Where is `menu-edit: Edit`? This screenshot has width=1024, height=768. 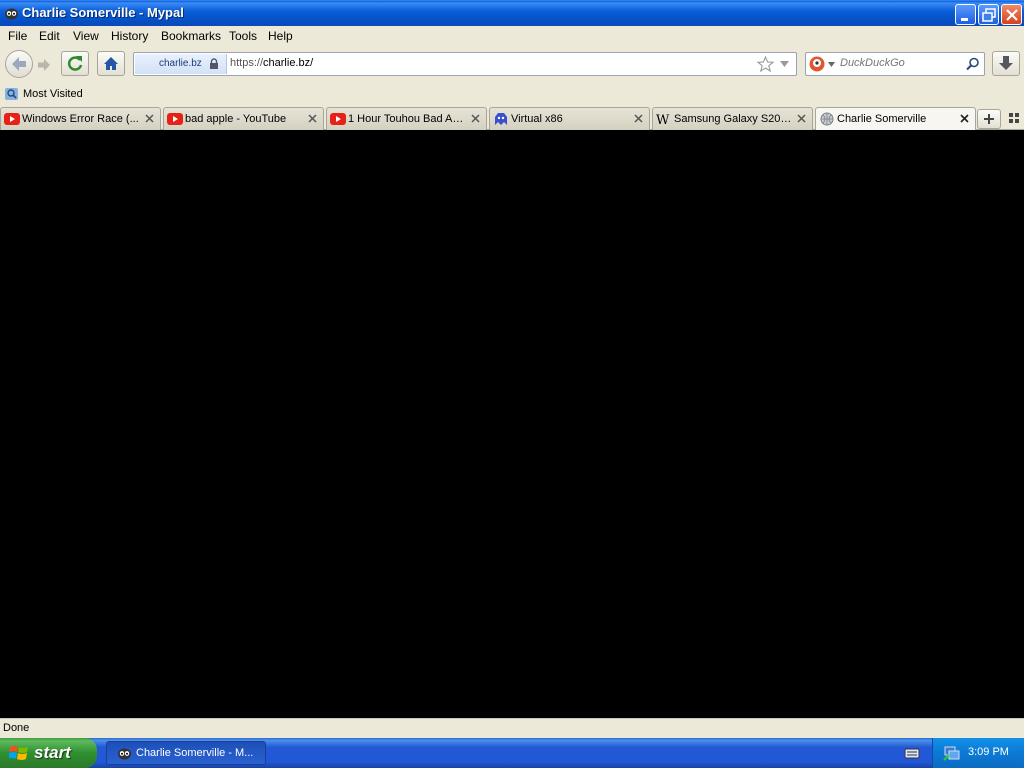
menu-edit: Edit is located at coordinates (49, 36).